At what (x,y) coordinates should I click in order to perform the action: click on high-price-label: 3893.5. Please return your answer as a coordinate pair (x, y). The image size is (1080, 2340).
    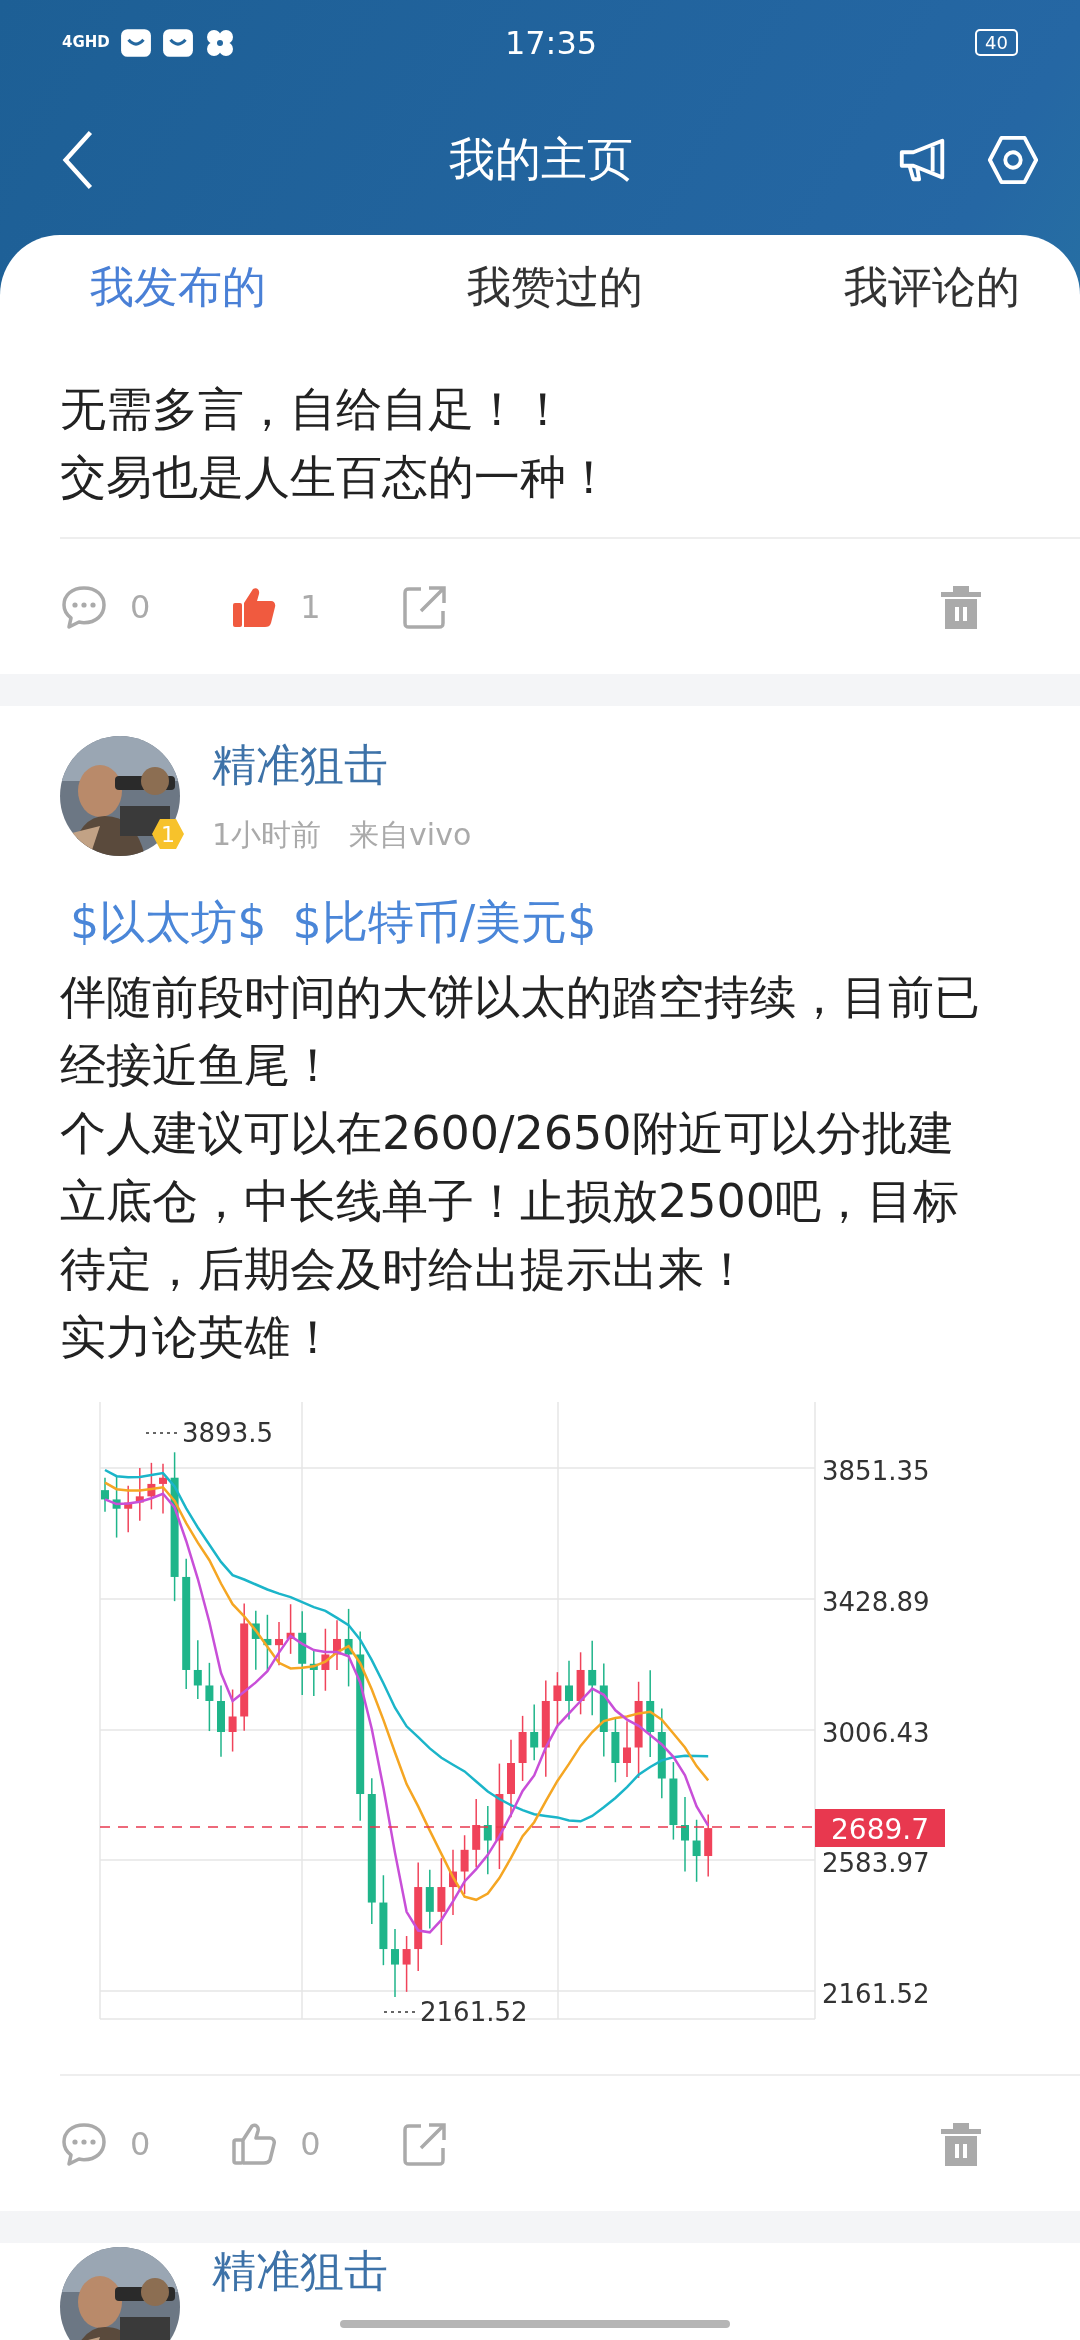
    Looking at the image, I should click on (227, 1433).